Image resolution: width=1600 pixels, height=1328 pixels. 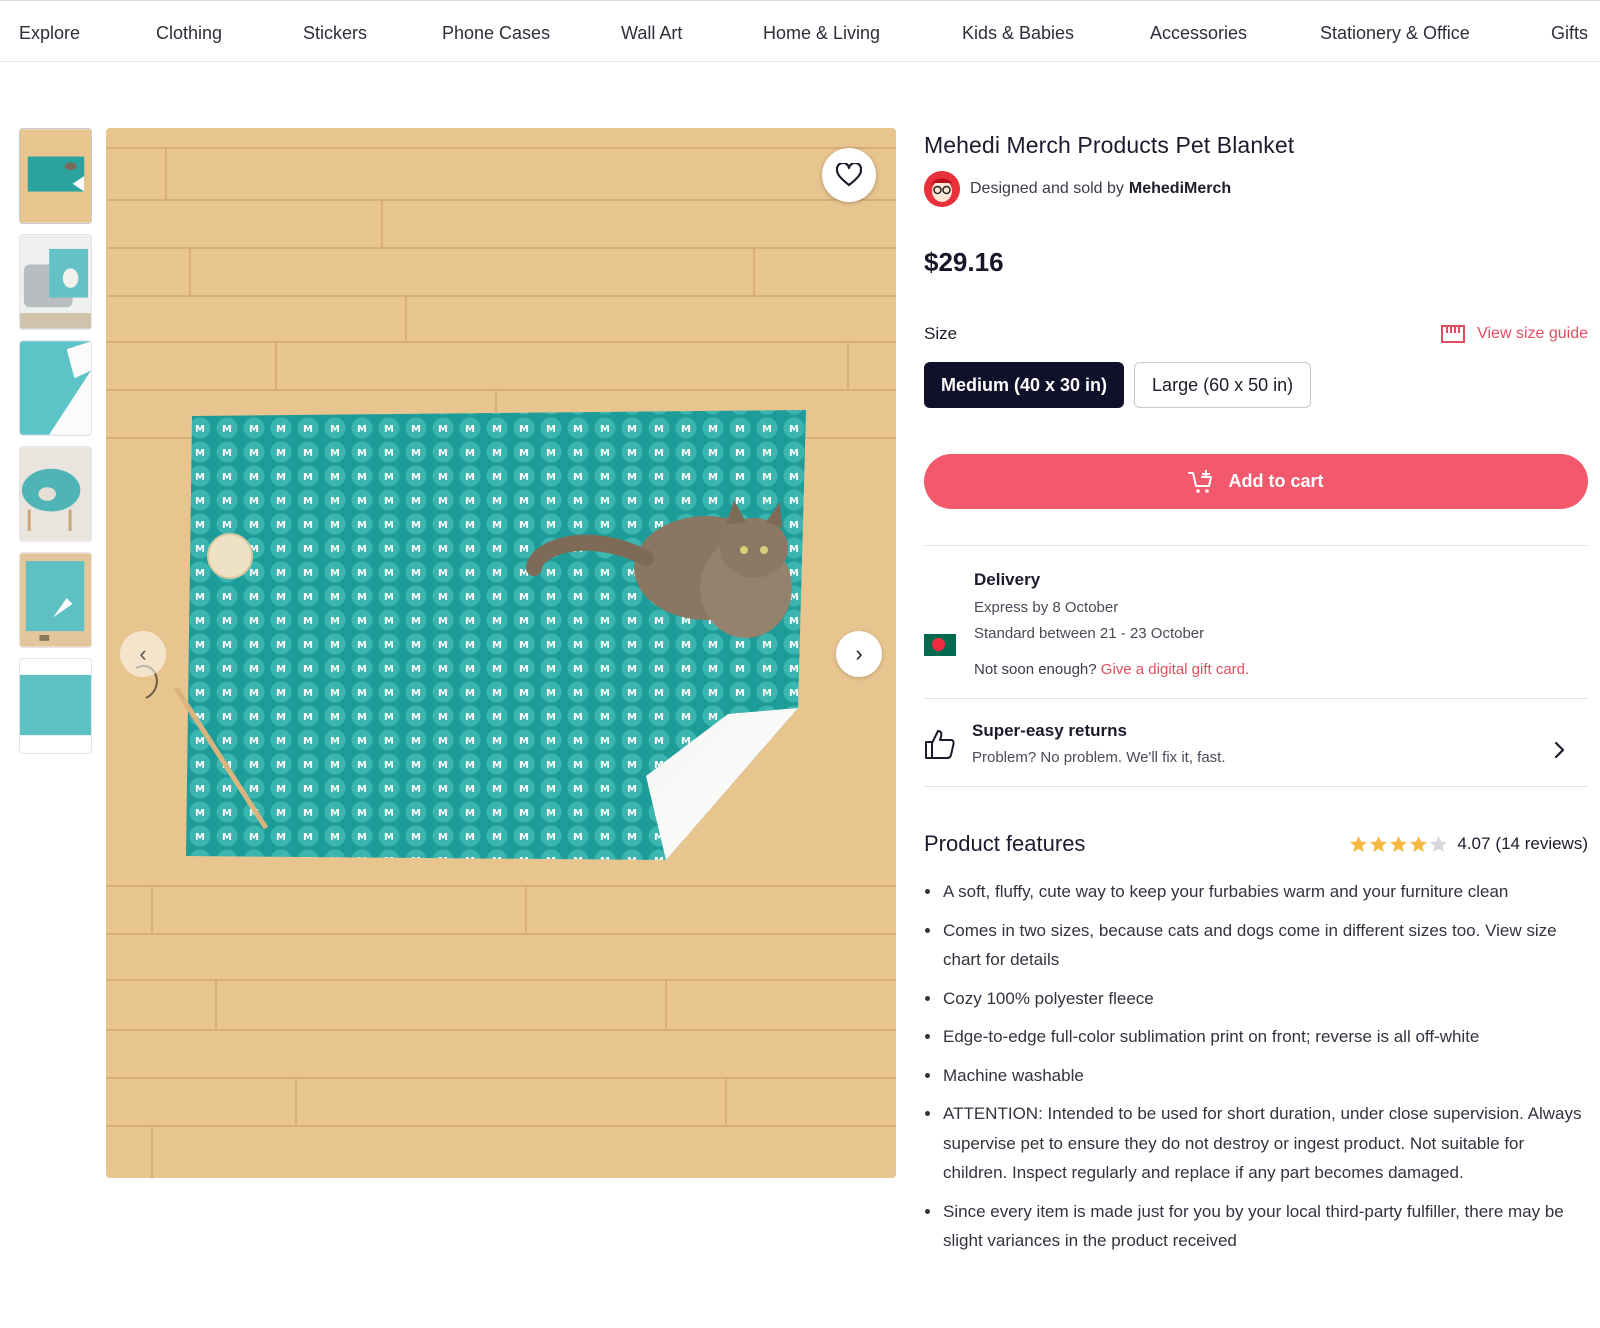 What do you see at coordinates (1541, 843) in the screenshot?
I see `rating-count: (14 reviews)` at bounding box center [1541, 843].